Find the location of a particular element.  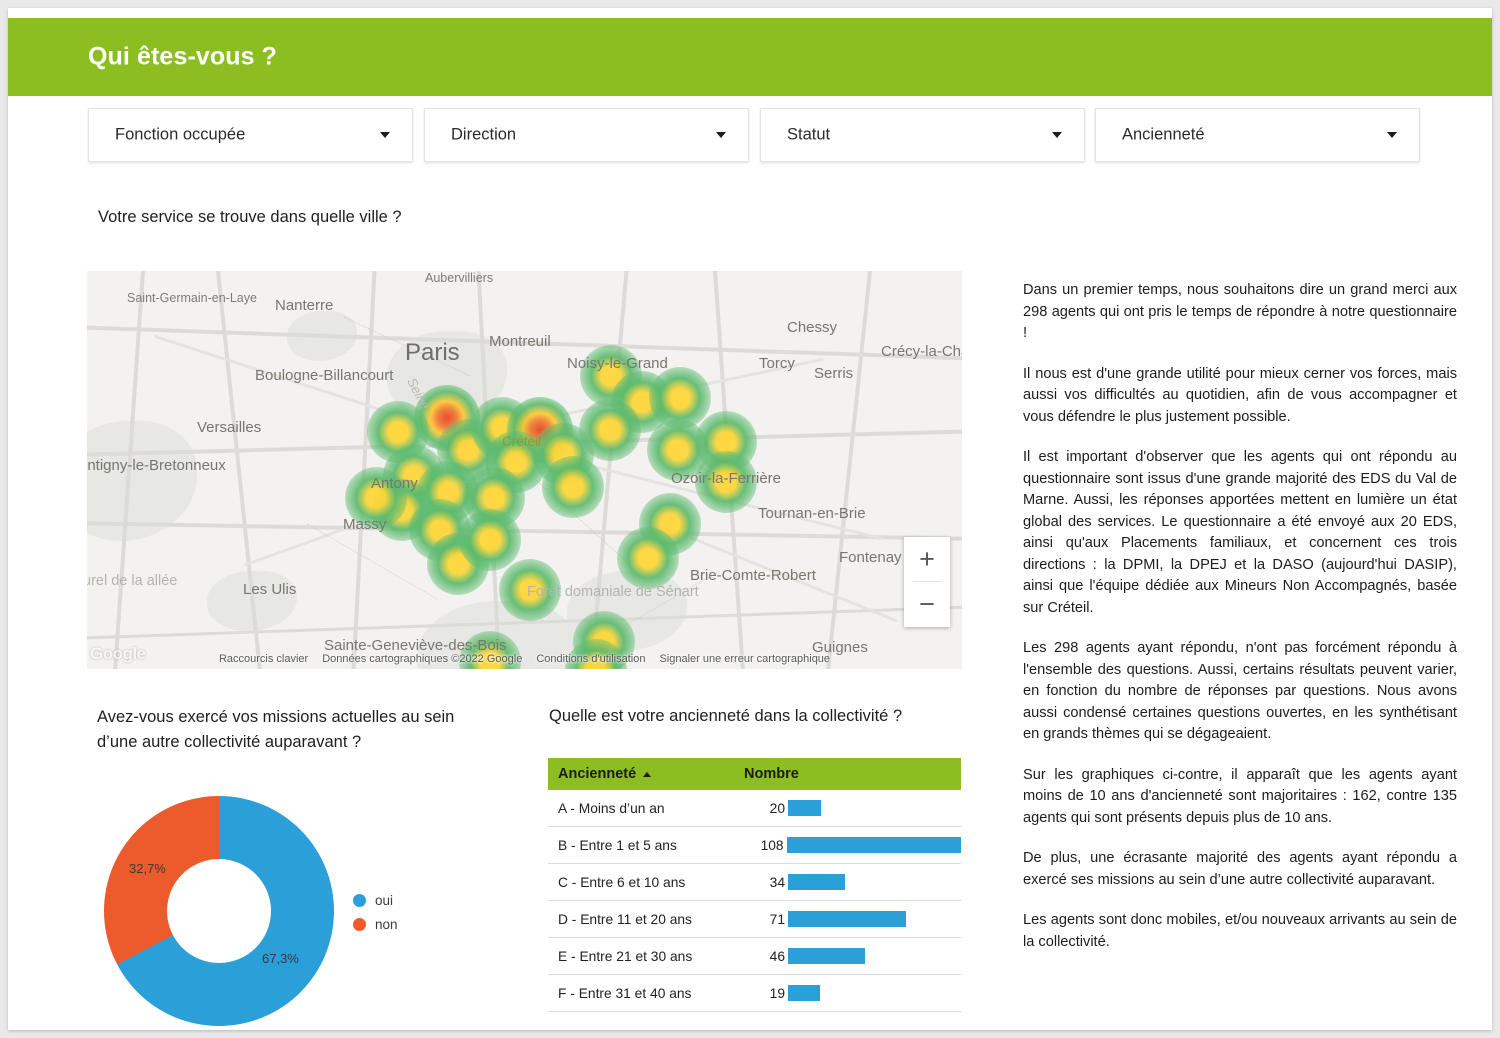

column-header-nombre: Nombre is located at coordinates (769, 774).